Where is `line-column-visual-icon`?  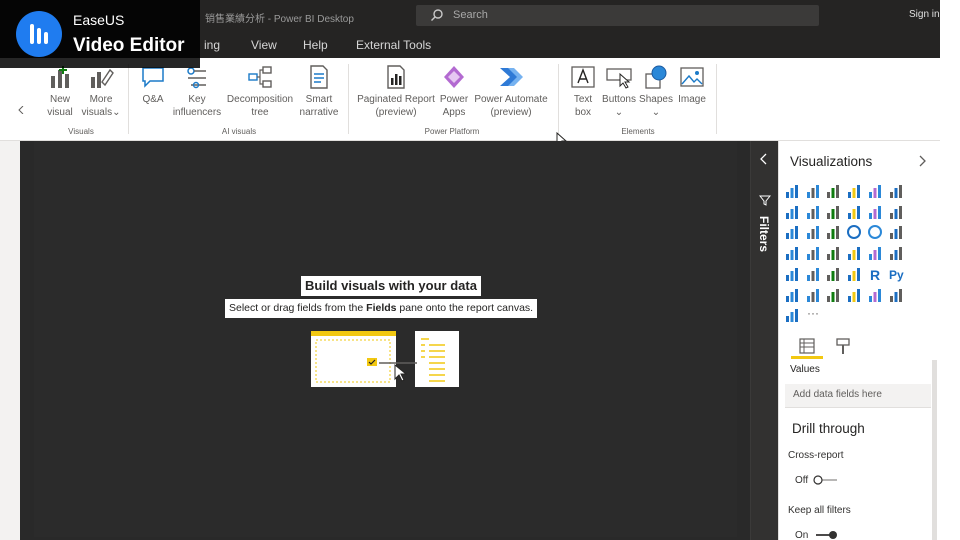 line-column-visual-icon is located at coordinates (855, 213).